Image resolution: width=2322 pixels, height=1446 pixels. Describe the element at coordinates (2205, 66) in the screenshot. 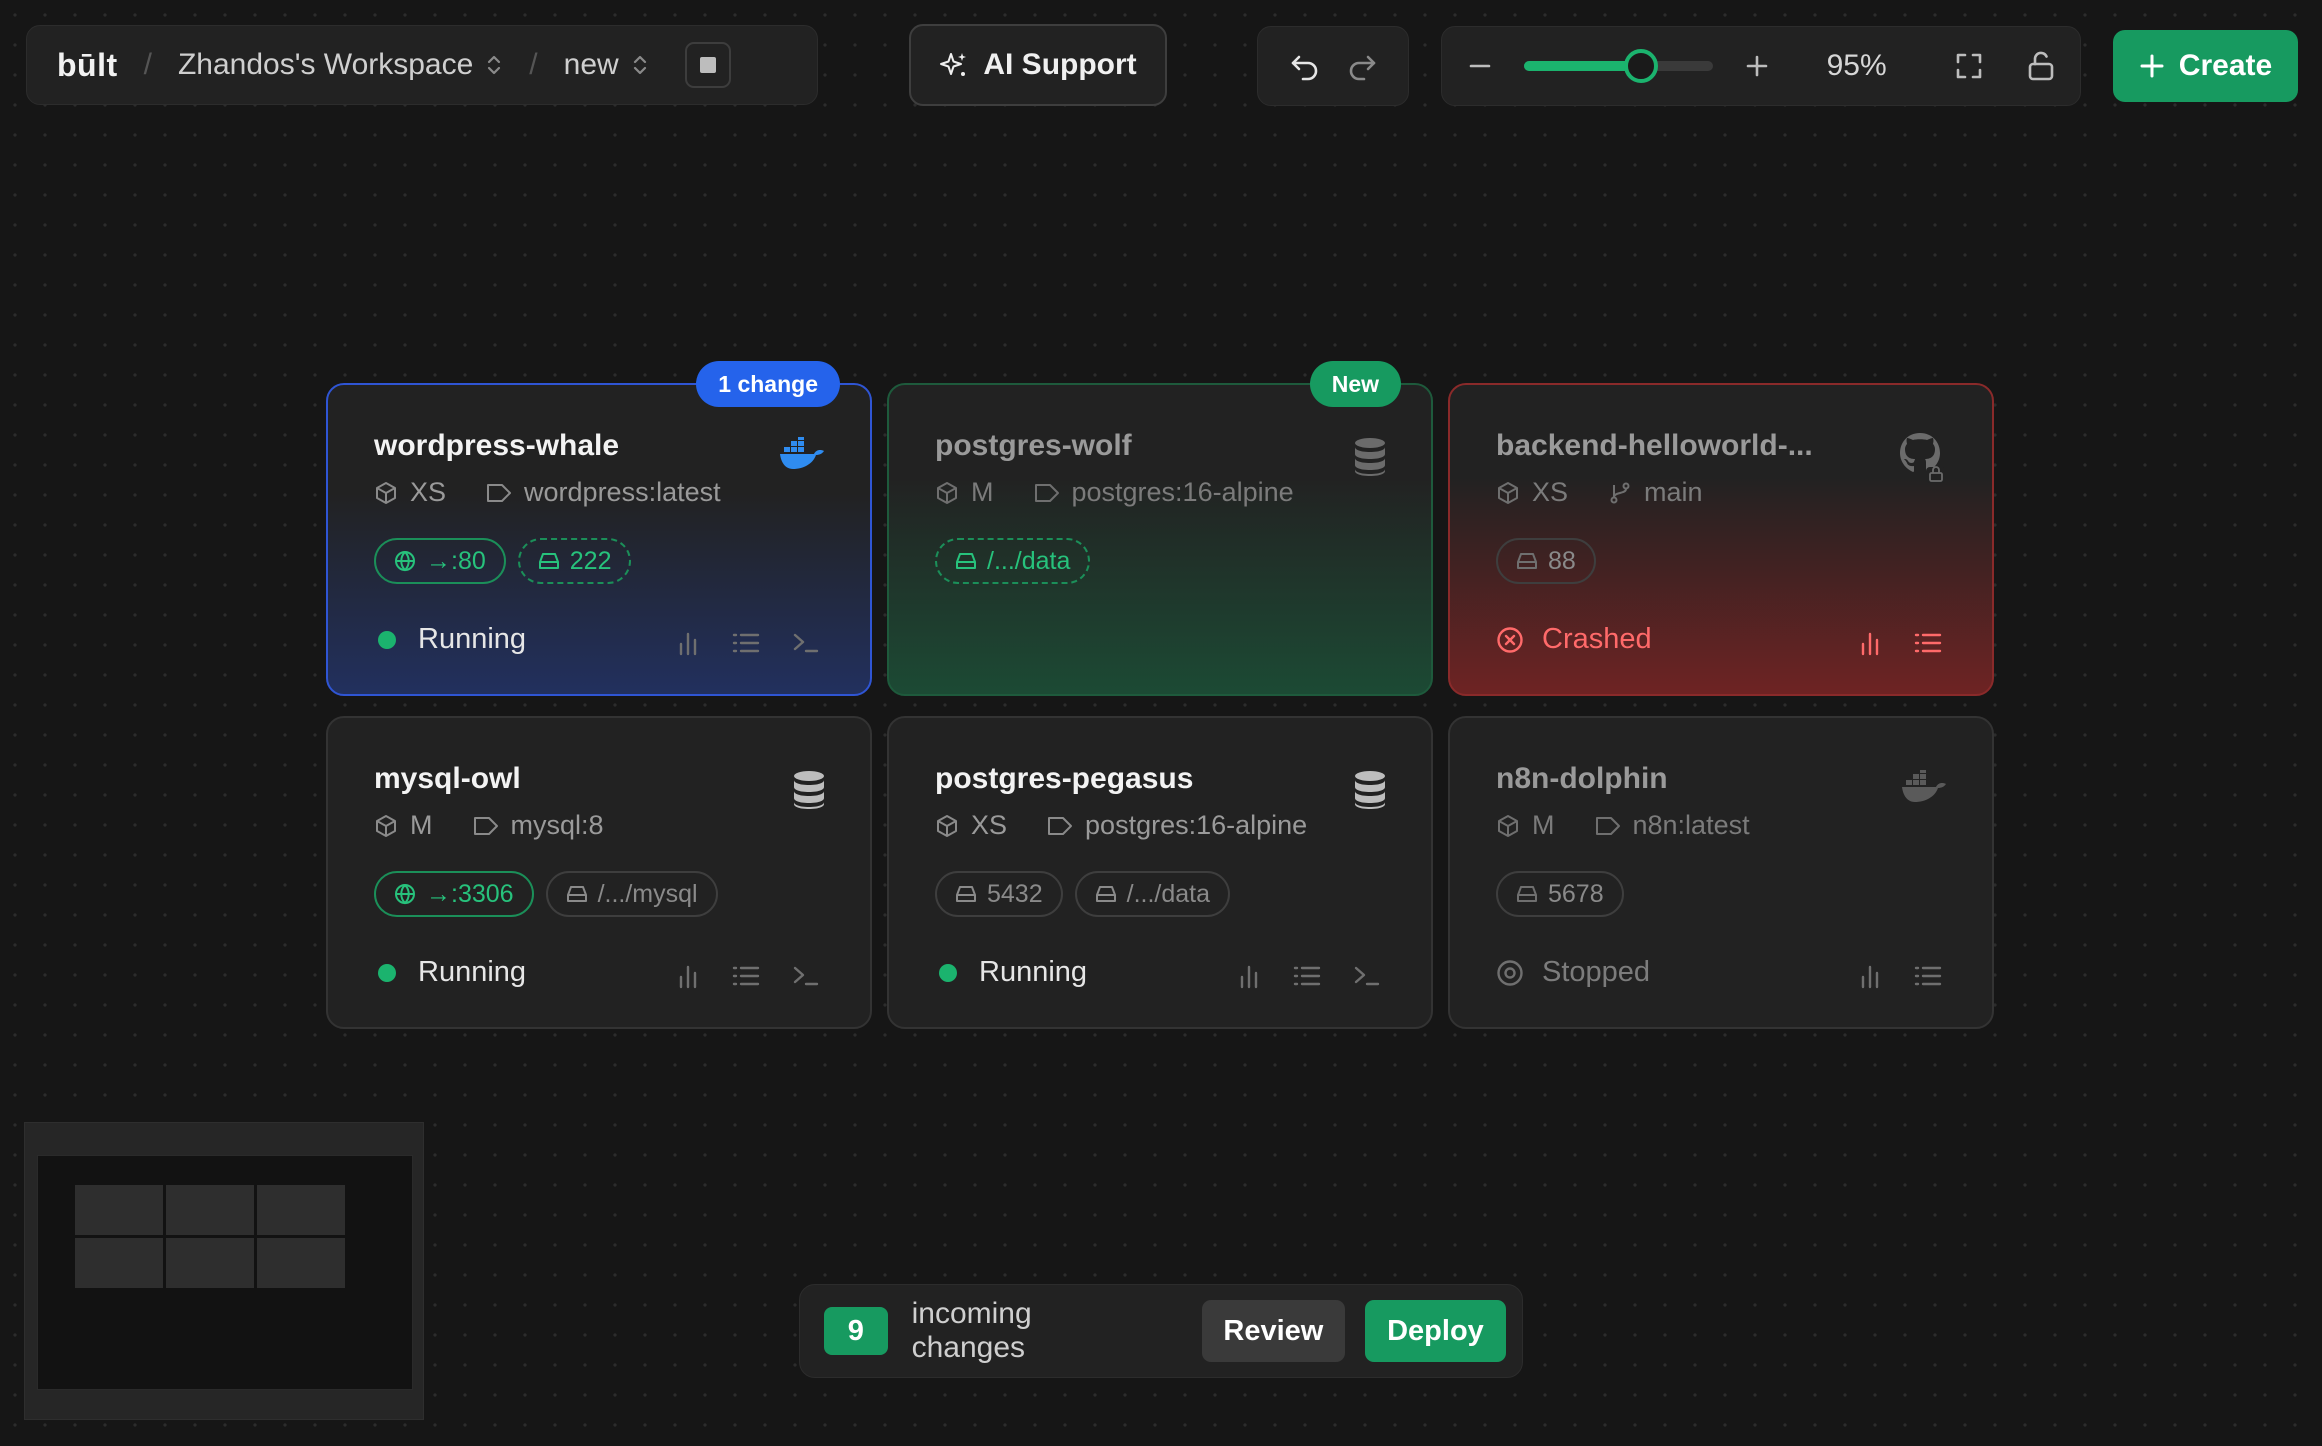

I see `create-button: Create` at that location.